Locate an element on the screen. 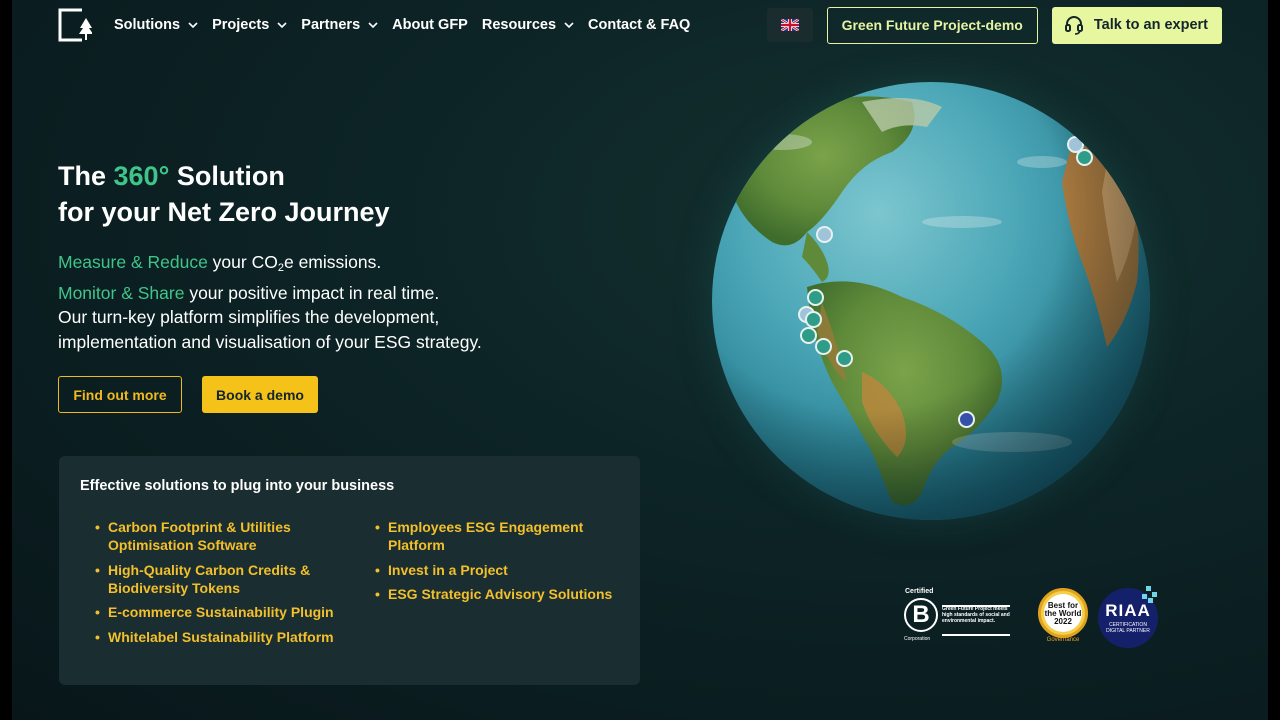 This screenshot has height=720, width=1280. talk-to-expert-button: Talk to an expert is located at coordinates (1136, 25).